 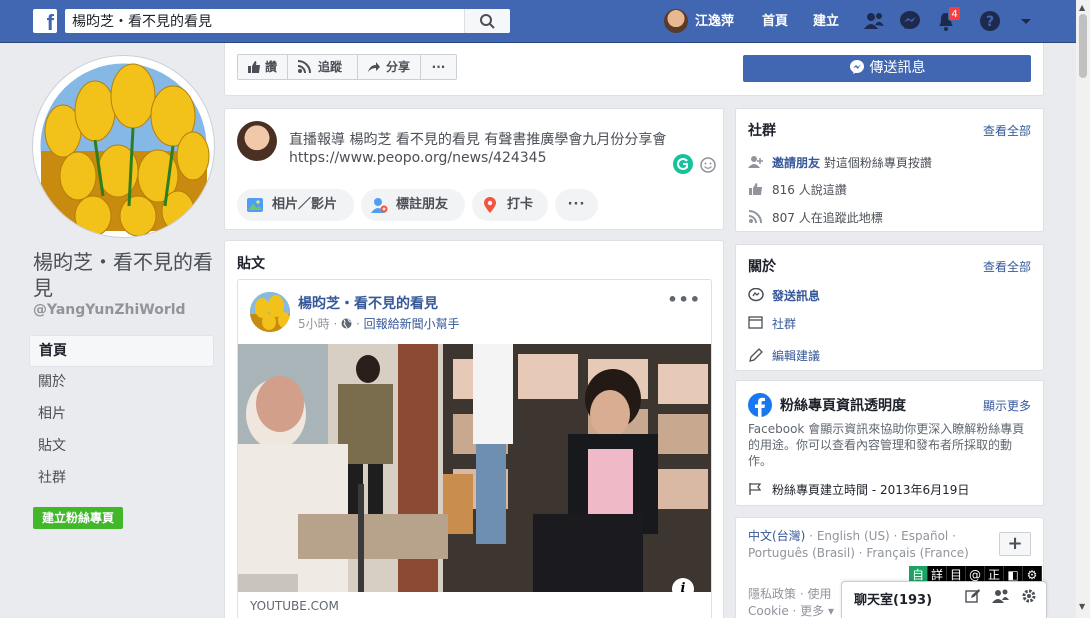 I want to click on notification-count-badge: 4, so click(x=954, y=13).